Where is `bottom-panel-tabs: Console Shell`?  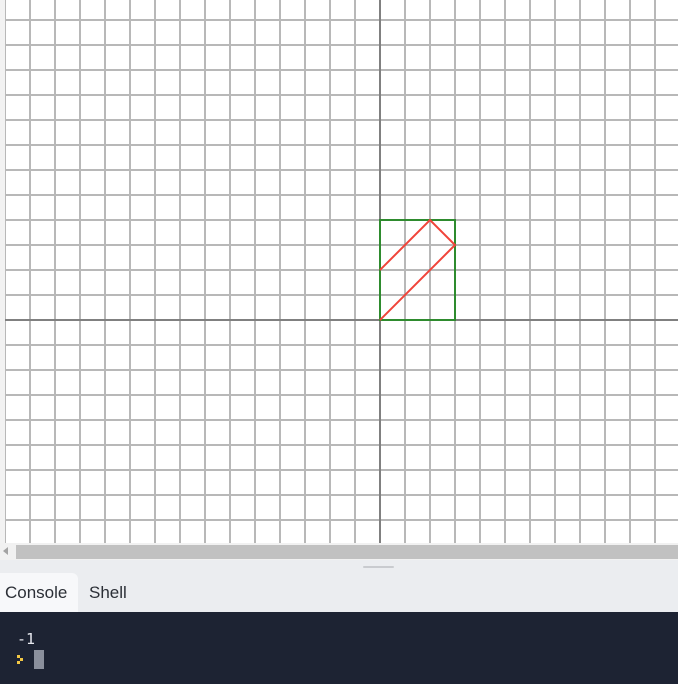 bottom-panel-tabs: Console Shell is located at coordinates (339, 586).